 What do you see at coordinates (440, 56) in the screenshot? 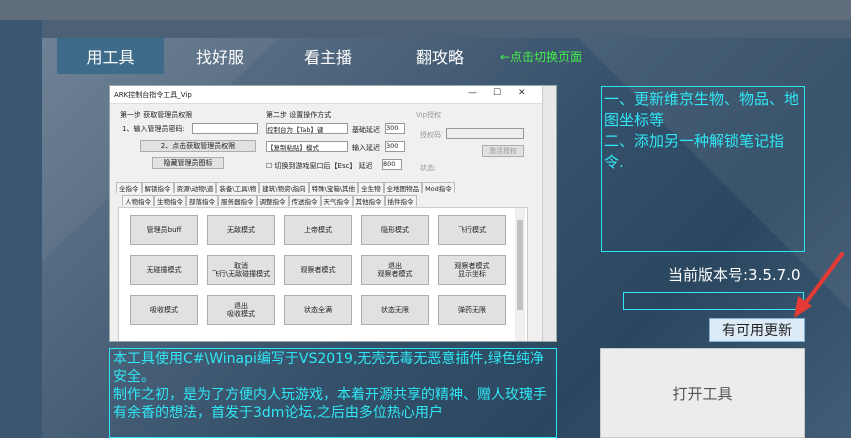
I see `tab-guides: 翻攻略` at bounding box center [440, 56].